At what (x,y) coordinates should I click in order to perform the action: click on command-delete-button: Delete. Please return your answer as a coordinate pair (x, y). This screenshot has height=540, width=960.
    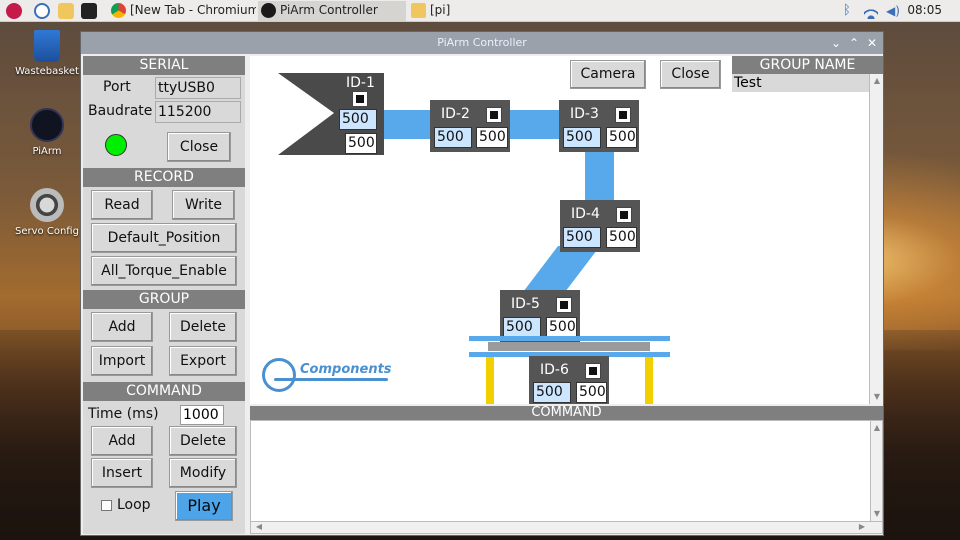
    Looking at the image, I should click on (203, 441).